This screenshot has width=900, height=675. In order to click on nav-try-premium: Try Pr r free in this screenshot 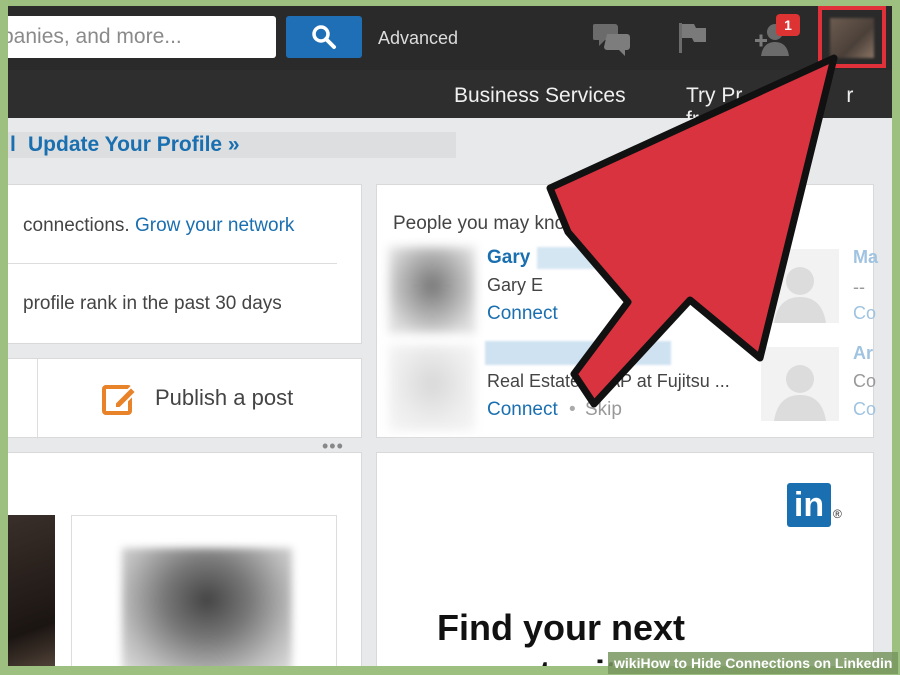, I will do `click(789, 108)`.